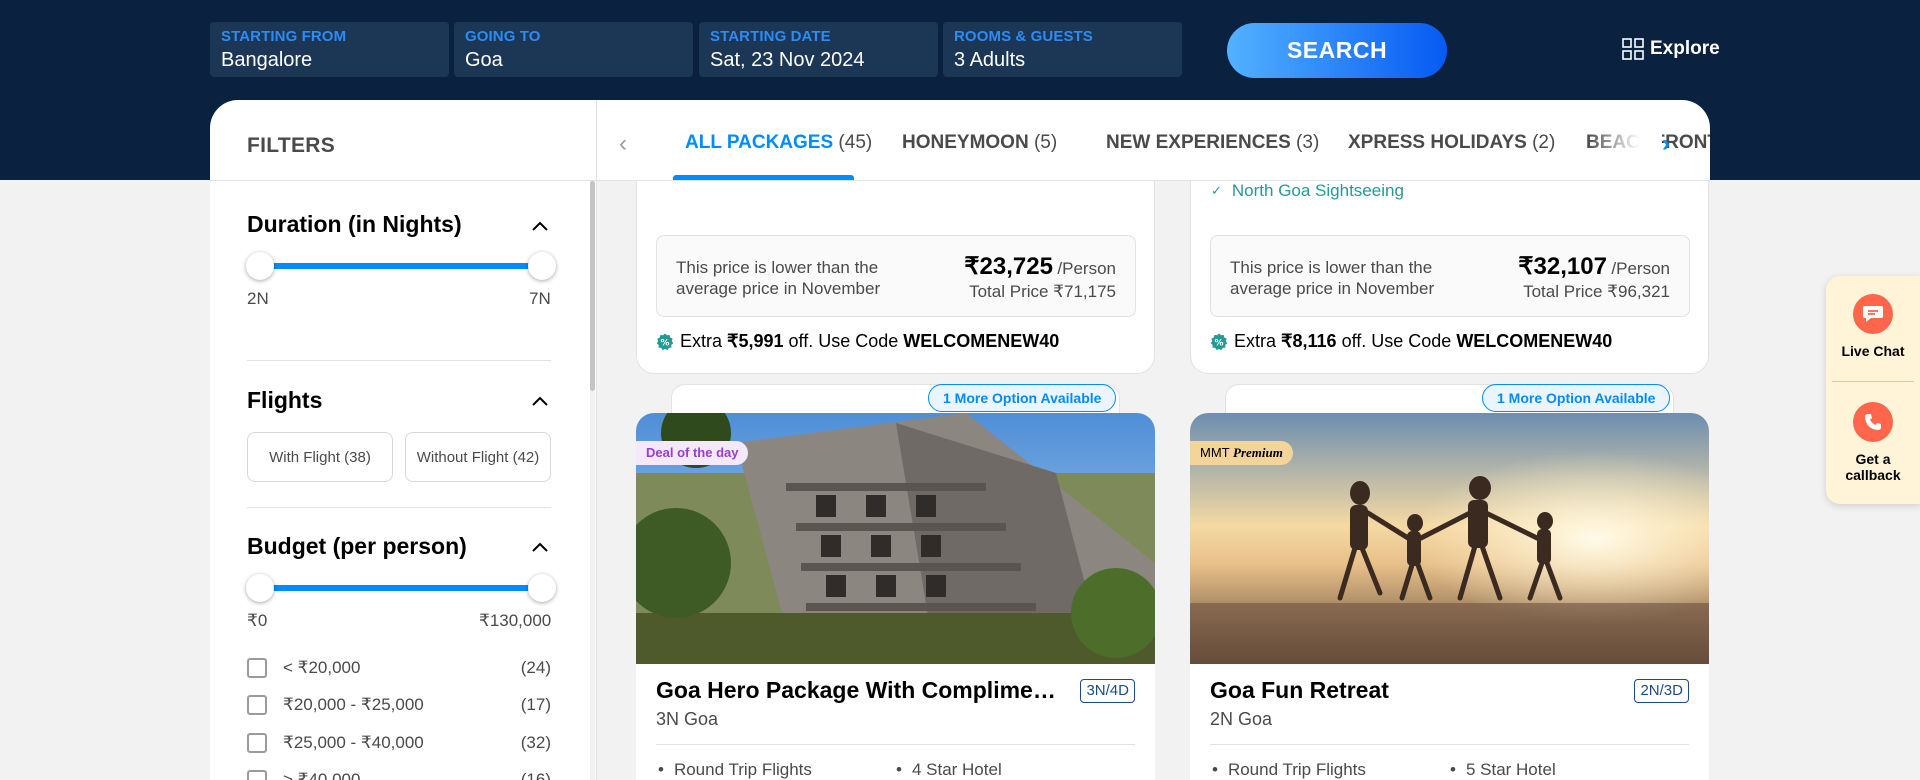 This screenshot has height=780, width=1920. What do you see at coordinates (687, 719) in the screenshot?
I see `package-destination: 3N Goa` at bounding box center [687, 719].